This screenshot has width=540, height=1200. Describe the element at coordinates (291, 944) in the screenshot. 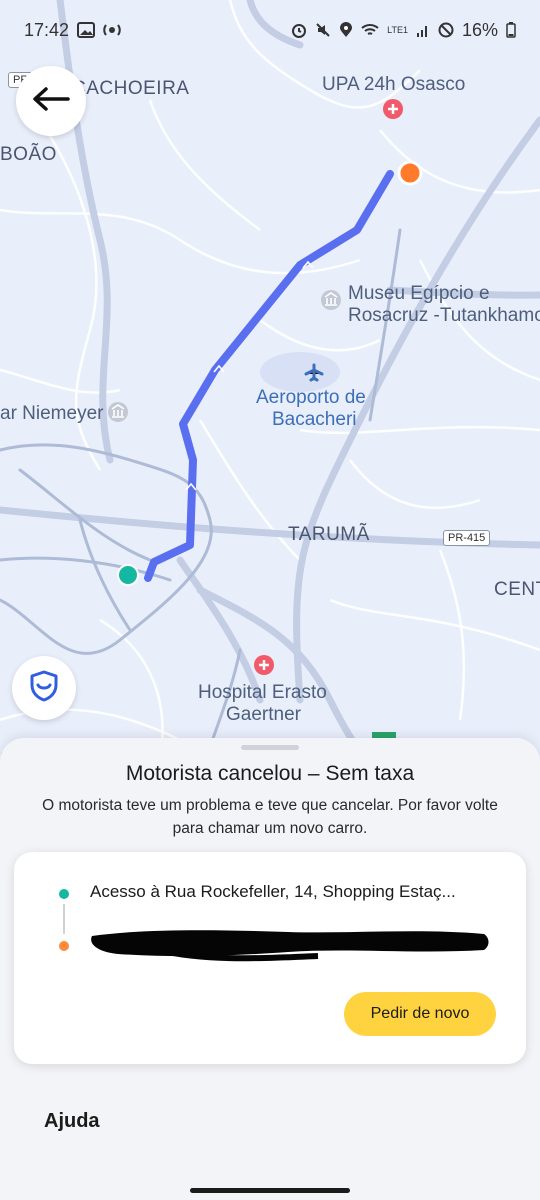

I see `destination-address-redacted` at that location.